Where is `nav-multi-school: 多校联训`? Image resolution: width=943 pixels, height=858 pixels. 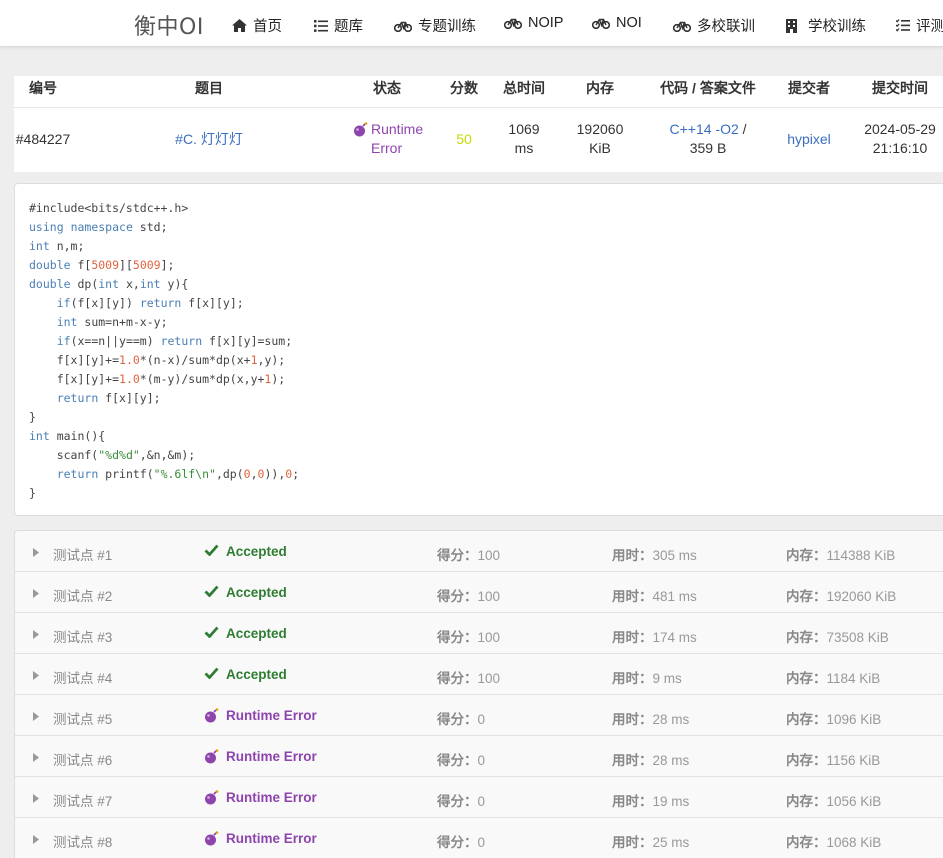
nav-multi-school: 多校联训 is located at coordinates (714, 25).